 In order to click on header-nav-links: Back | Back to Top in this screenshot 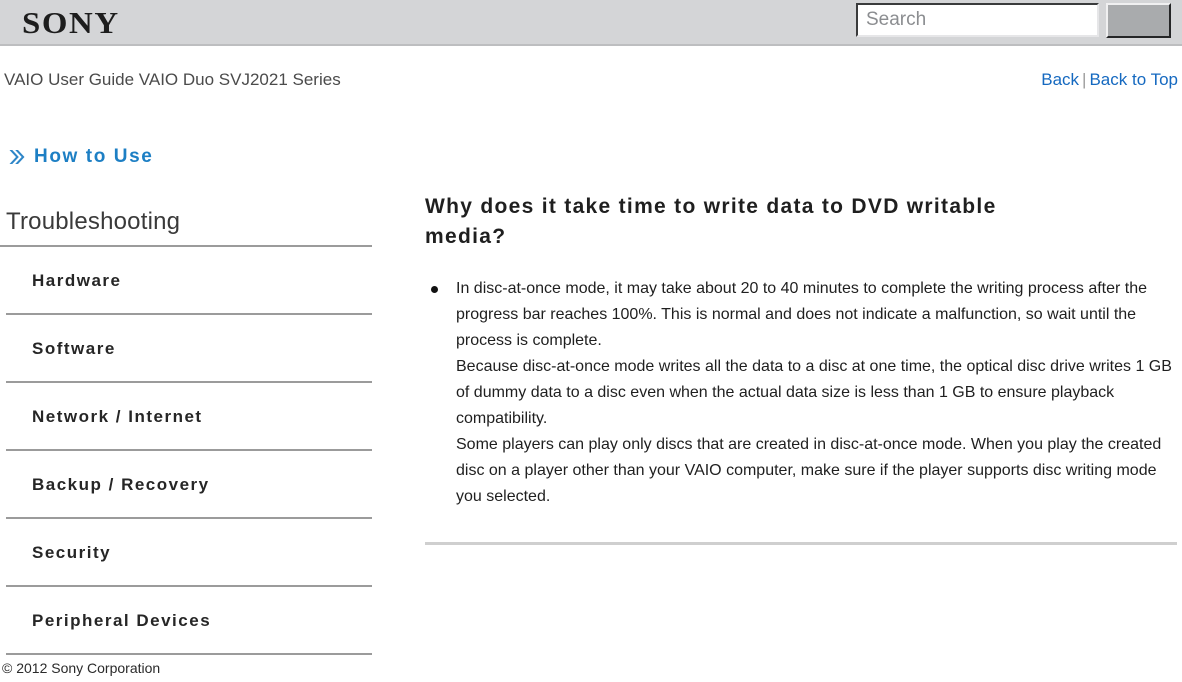, I will do `click(1109, 80)`.